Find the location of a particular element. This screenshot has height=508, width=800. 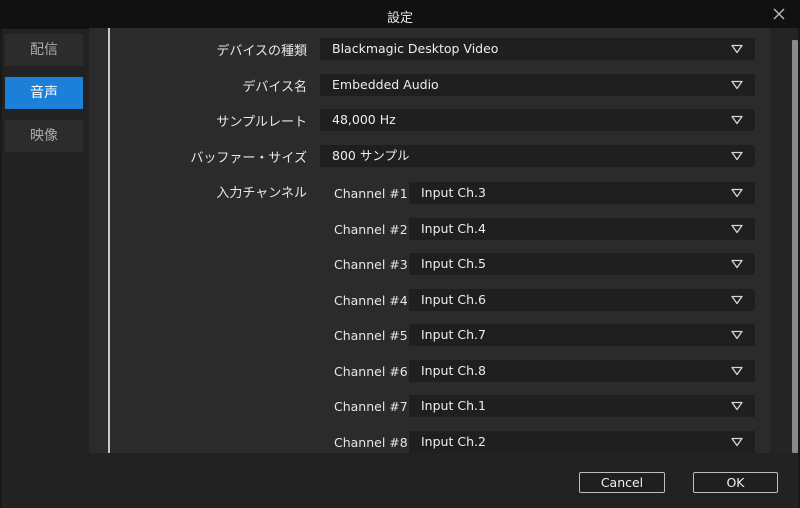

cancel-button: Cancel is located at coordinates (622, 482).